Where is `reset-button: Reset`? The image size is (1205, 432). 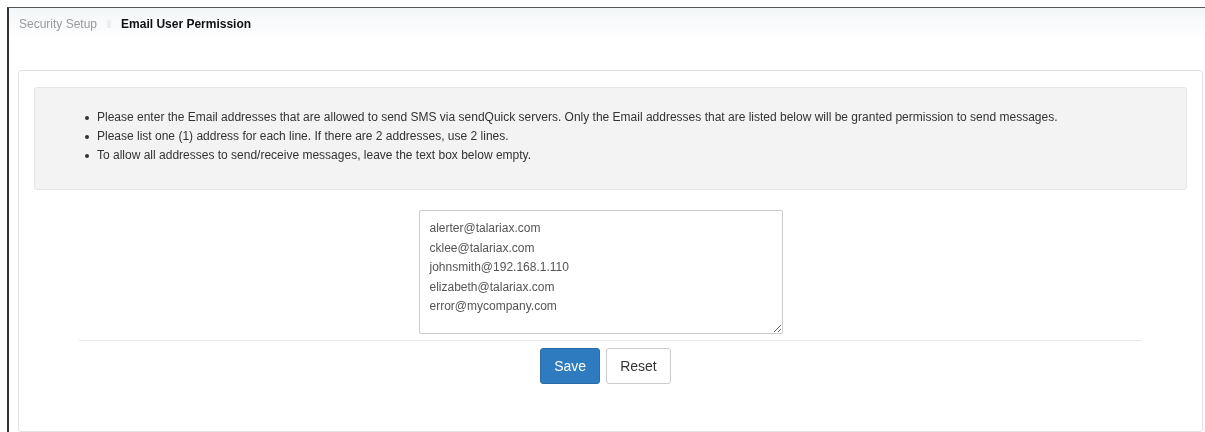 reset-button: Reset is located at coordinates (638, 366).